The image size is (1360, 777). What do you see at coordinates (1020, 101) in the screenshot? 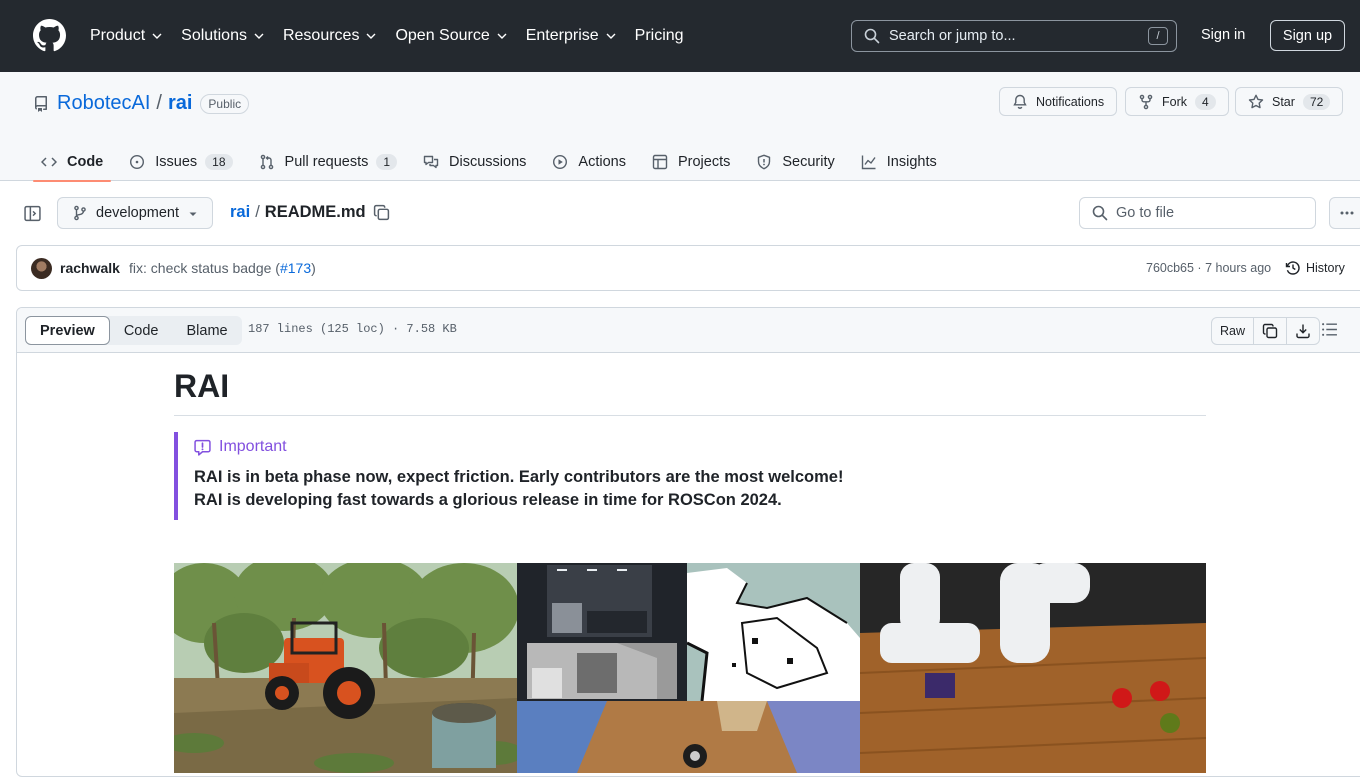
I see `bell-icon` at bounding box center [1020, 101].